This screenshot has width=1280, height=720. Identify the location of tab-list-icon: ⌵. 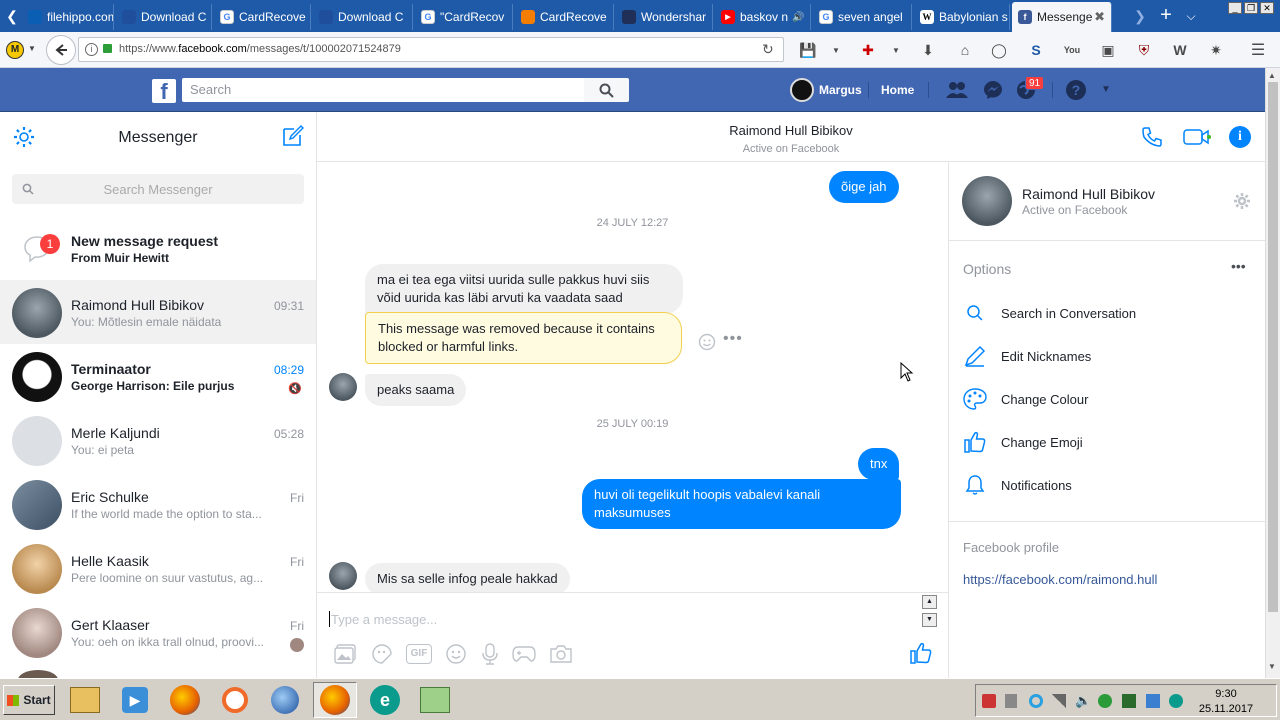
(1191, 16).